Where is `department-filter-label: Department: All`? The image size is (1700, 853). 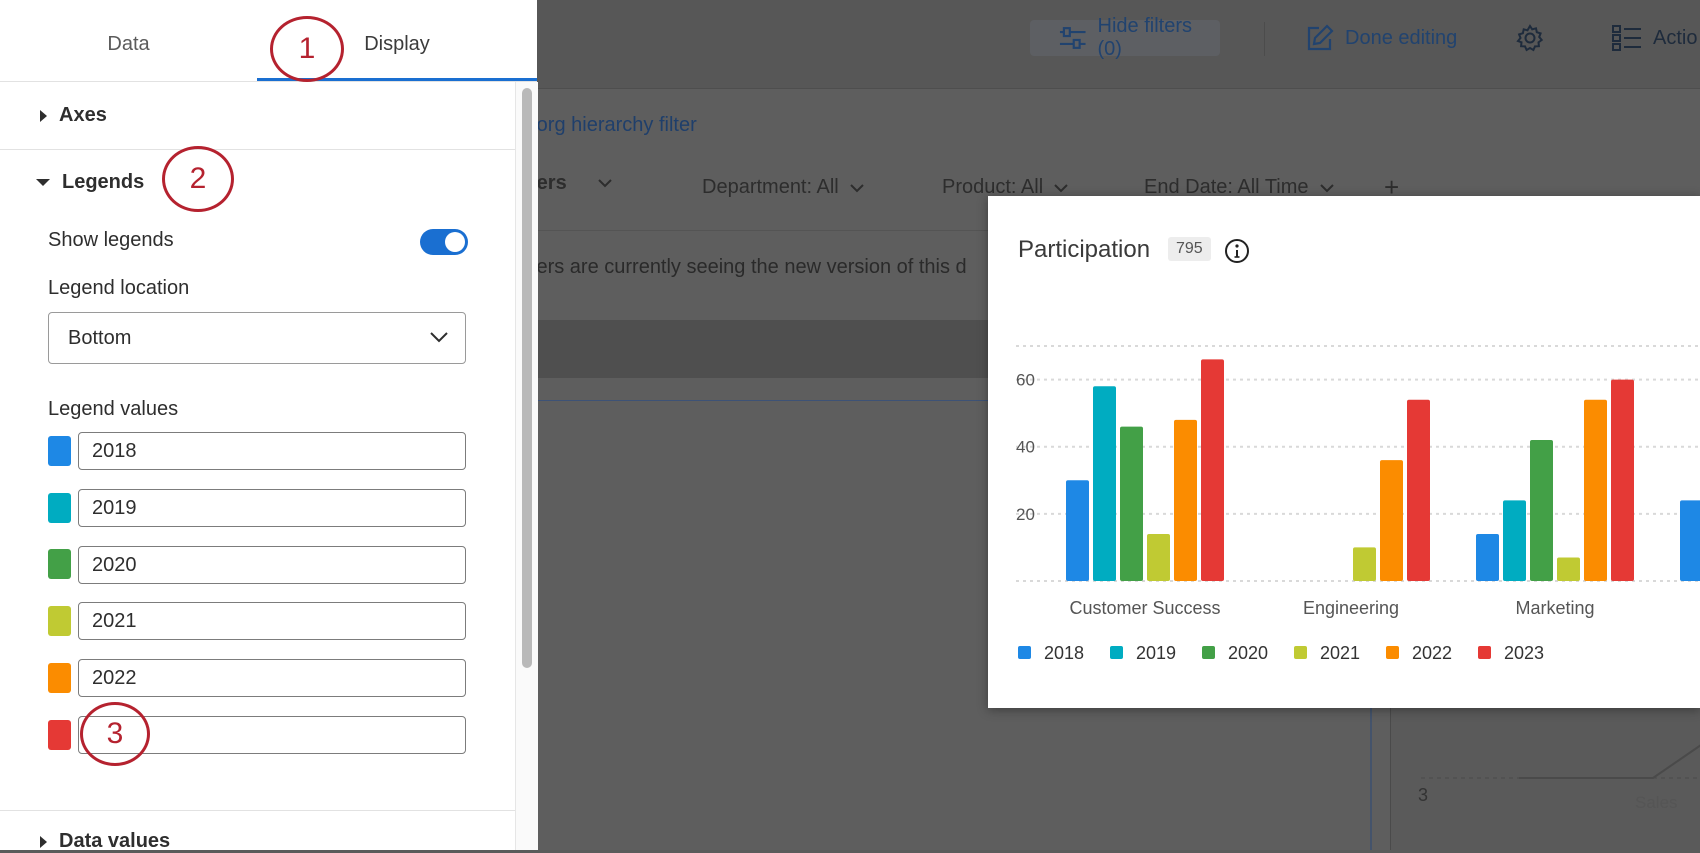
department-filter-label: Department: All is located at coordinates (770, 187).